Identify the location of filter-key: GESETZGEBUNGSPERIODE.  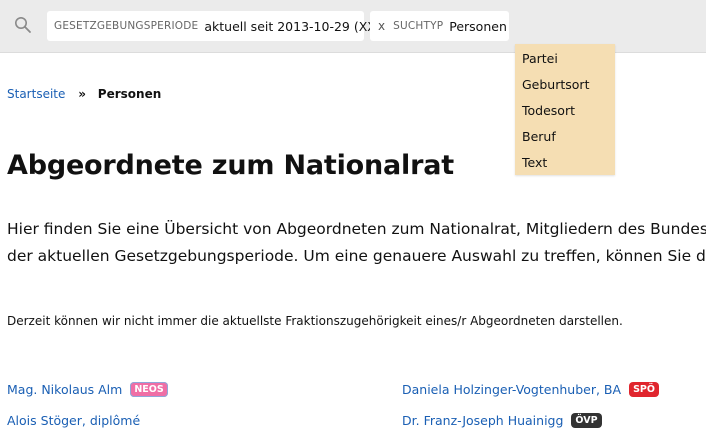
(126, 26).